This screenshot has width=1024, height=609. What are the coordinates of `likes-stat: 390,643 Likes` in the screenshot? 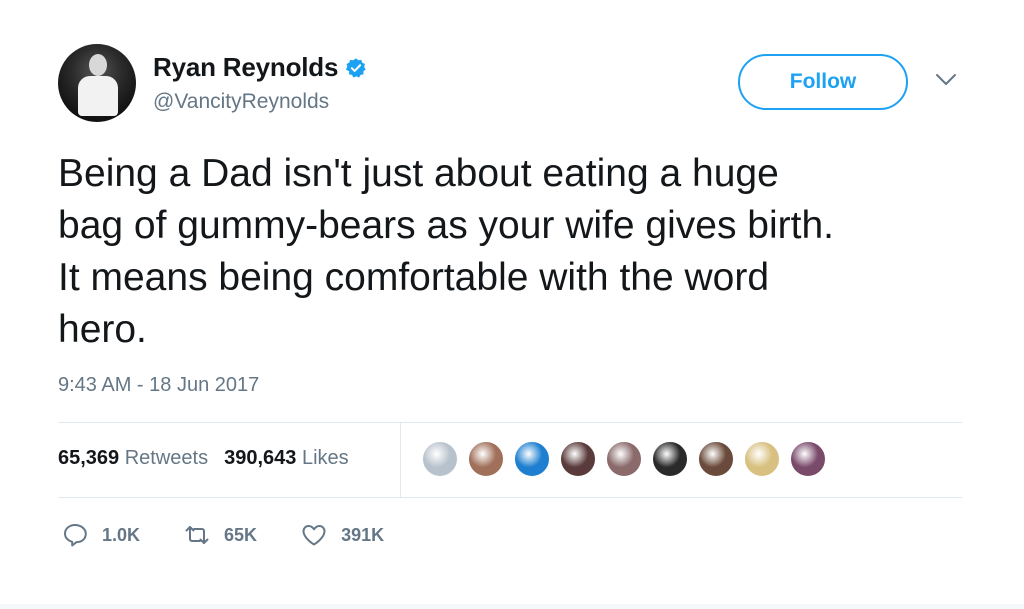 It's located at (286, 458).